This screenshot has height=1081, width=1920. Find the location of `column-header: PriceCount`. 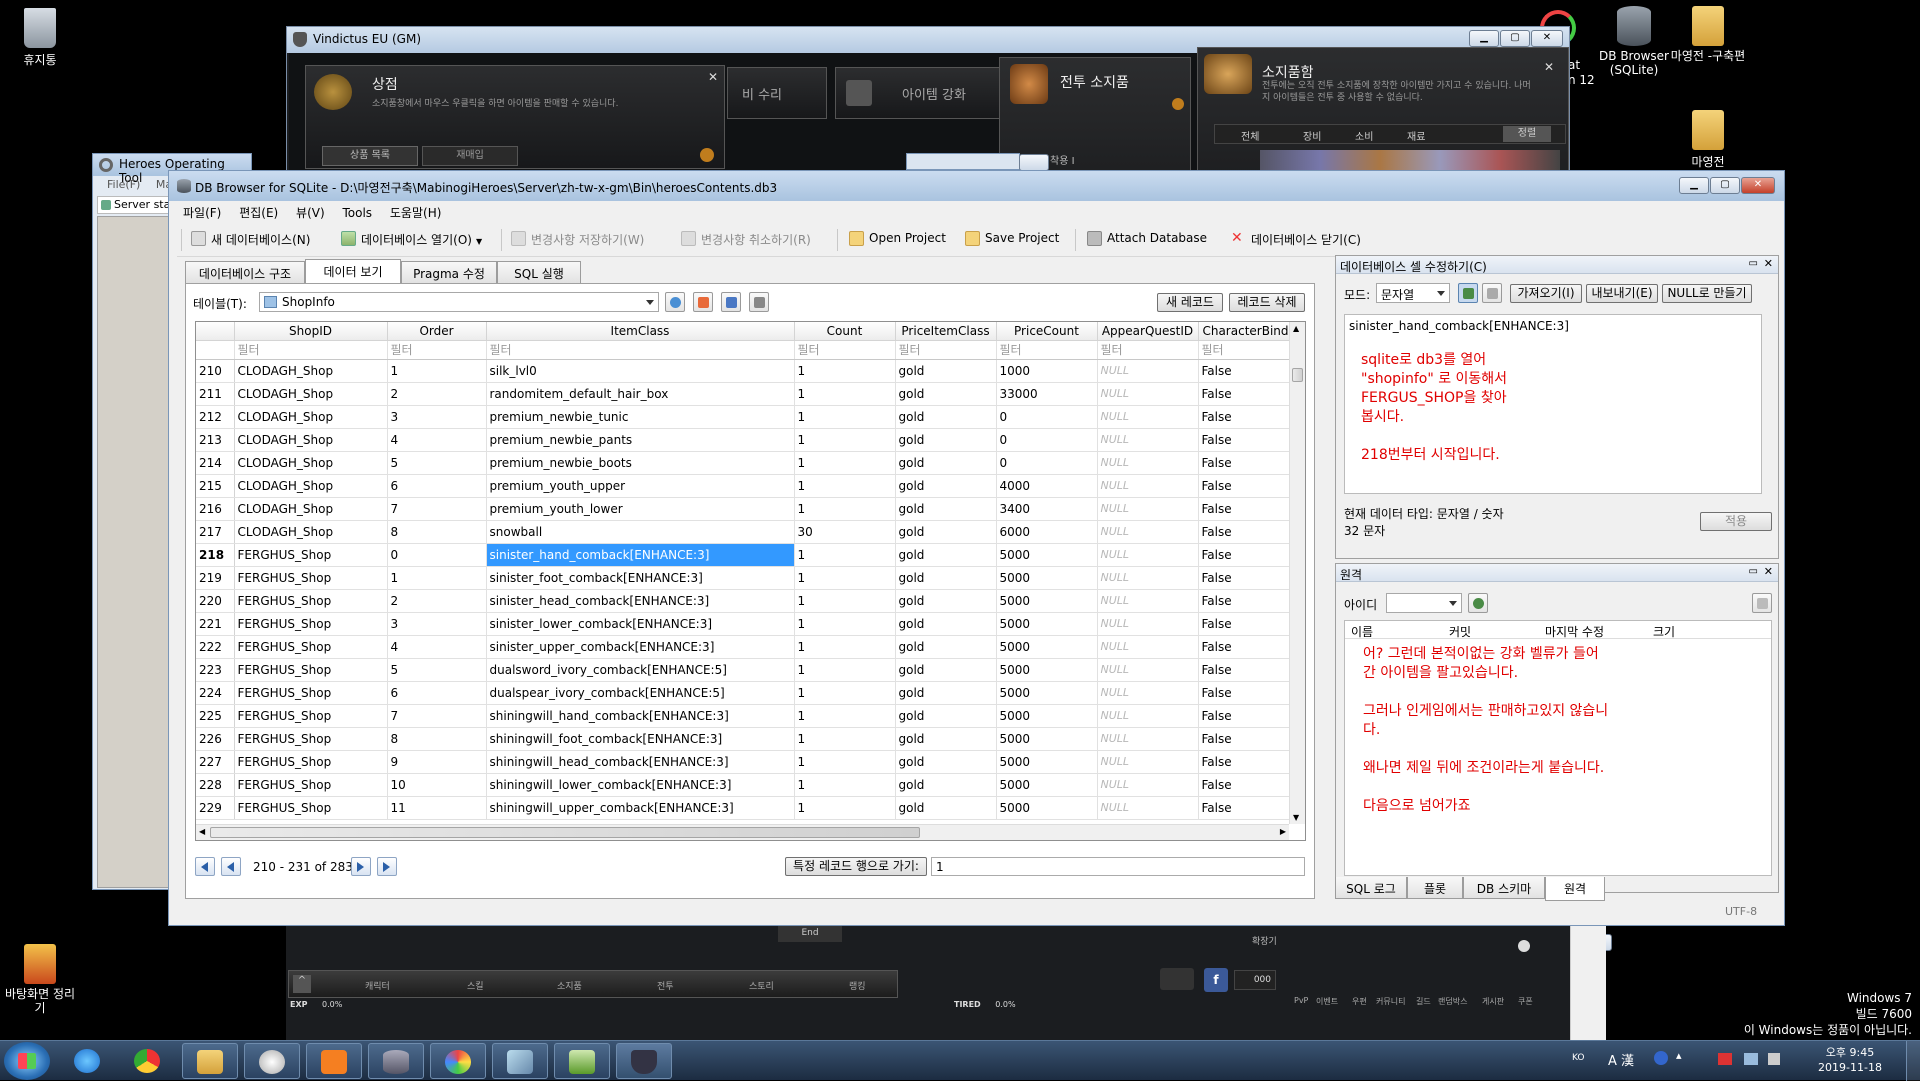

column-header: PriceCount is located at coordinates (1047, 331).